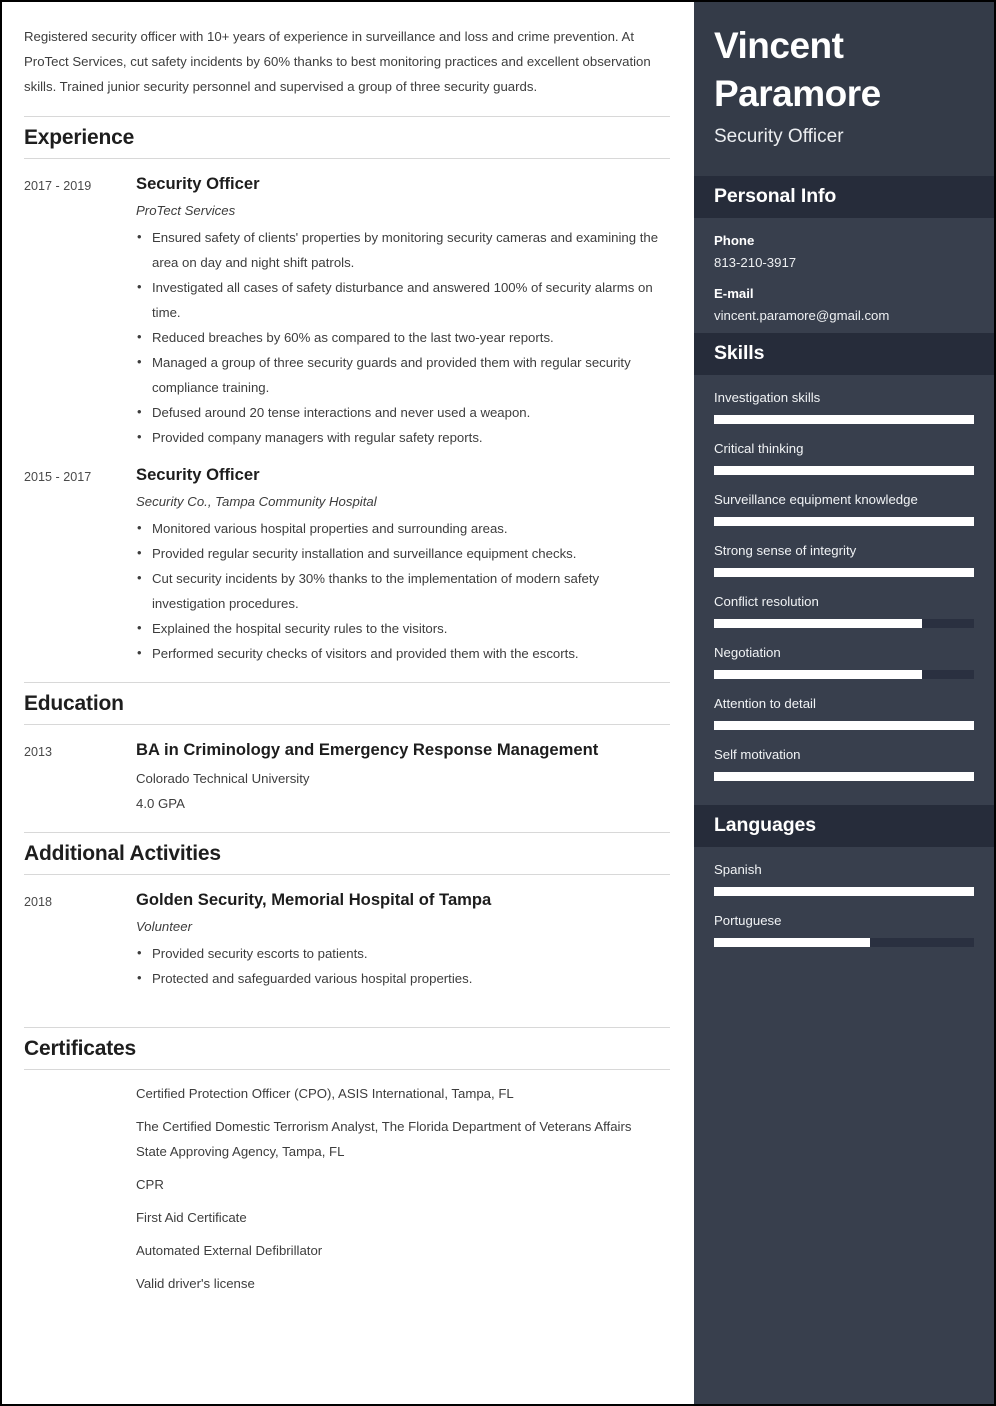  Describe the element at coordinates (150, 1184) in the screenshot. I see `certificate-item: CPR` at that location.